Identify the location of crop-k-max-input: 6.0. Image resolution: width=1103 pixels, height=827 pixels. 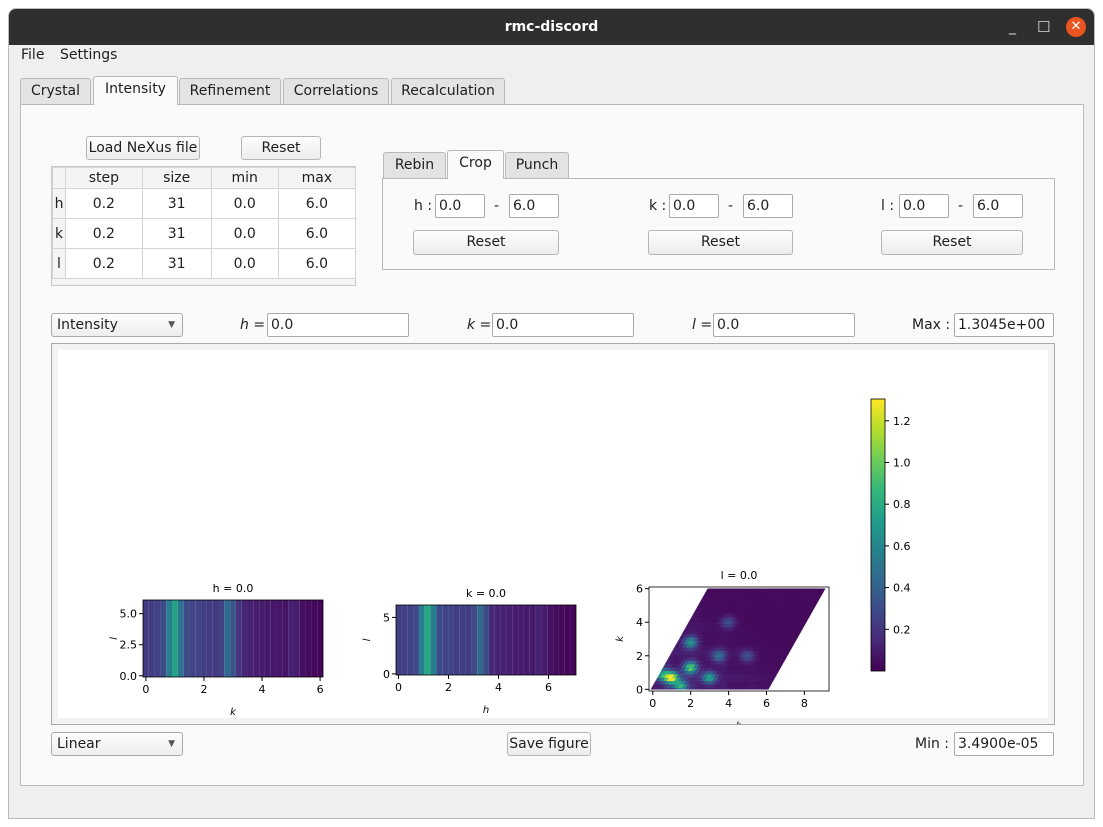
(768, 206).